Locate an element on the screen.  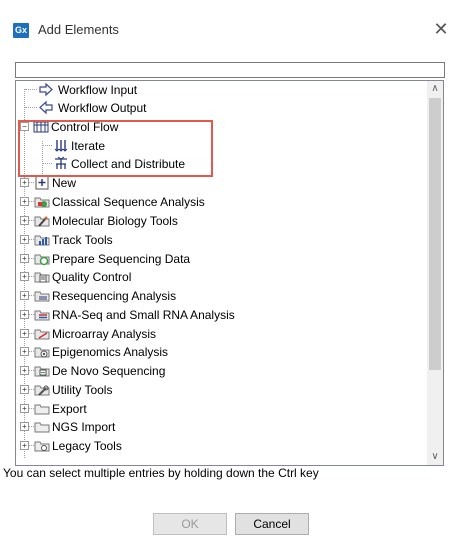
workflow-input-icon is located at coordinates (46, 89).